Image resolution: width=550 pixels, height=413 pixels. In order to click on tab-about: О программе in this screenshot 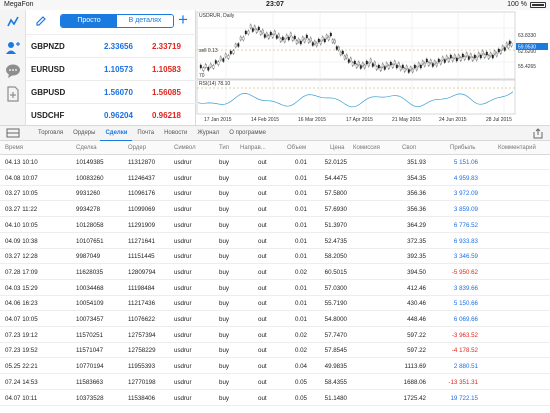, I will do `click(247, 134)`.